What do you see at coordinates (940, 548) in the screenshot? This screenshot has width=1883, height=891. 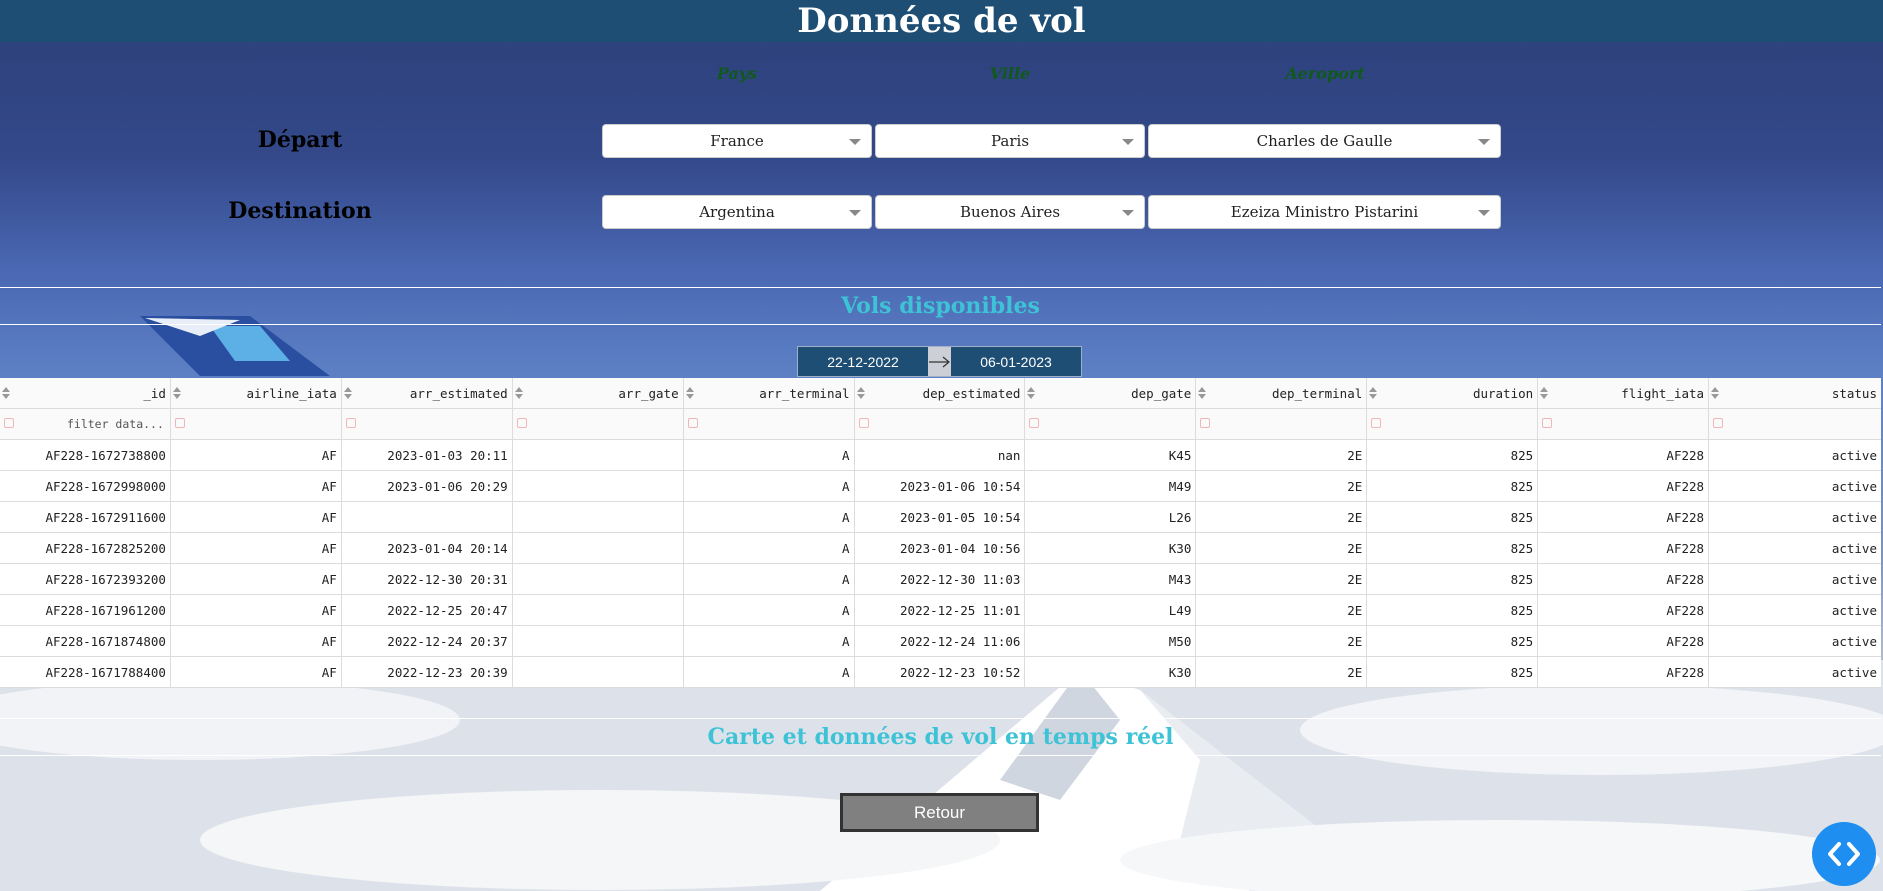 I see `table-cell-dep-estimated: 2023-01-04 10:56` at bounding box center [940, 548].